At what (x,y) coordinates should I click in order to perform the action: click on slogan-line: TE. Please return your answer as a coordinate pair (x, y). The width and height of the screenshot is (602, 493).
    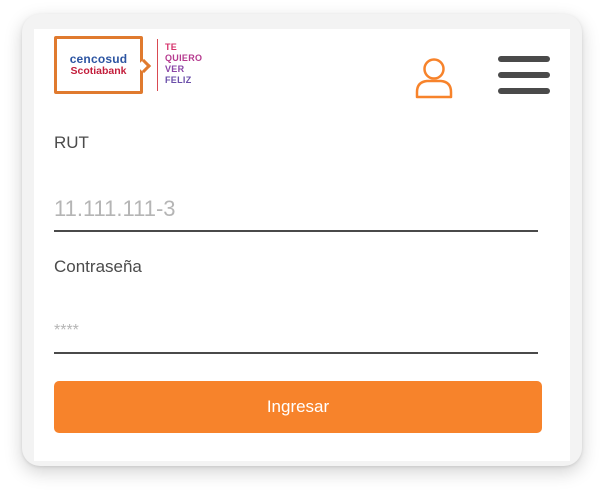
    Looking at the image, I should click on (171, 47).